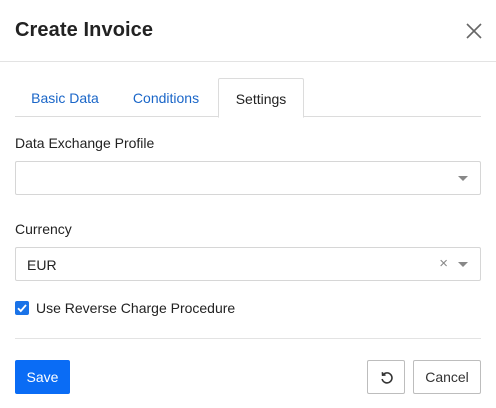 The width and height of the screenshot is (496, 408). What do you see at coordinates (261, 98) in the screenshot?
I see `tab-settings: Settings` at bounding box center [261, 98].